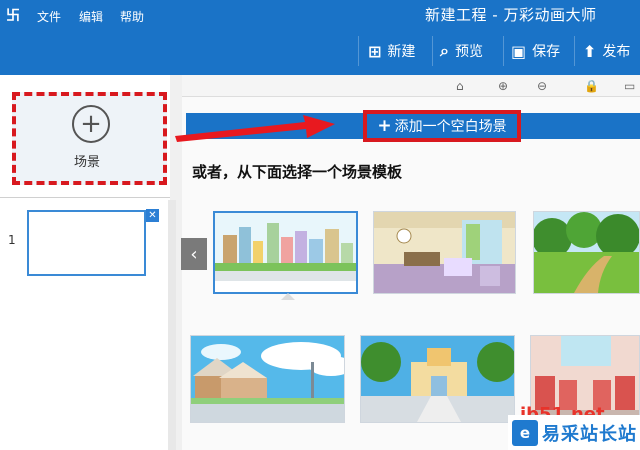 Image resolution: width=640 pixels, height=450 pixels. Describe the element at coordinates (375, 51) in the screenshot. I see `new-file-icon: ⊞` at that location.